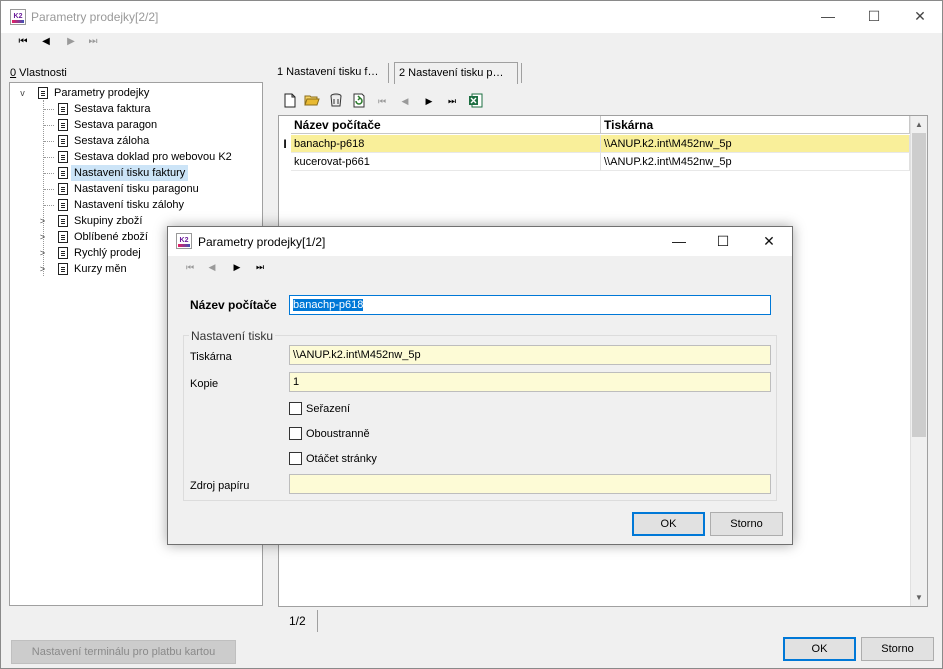 This screenshot has height=669, width=943. Describe the element at coordinates (295, 433) in the screenshot. I see `duplex-checkbox` at that location.